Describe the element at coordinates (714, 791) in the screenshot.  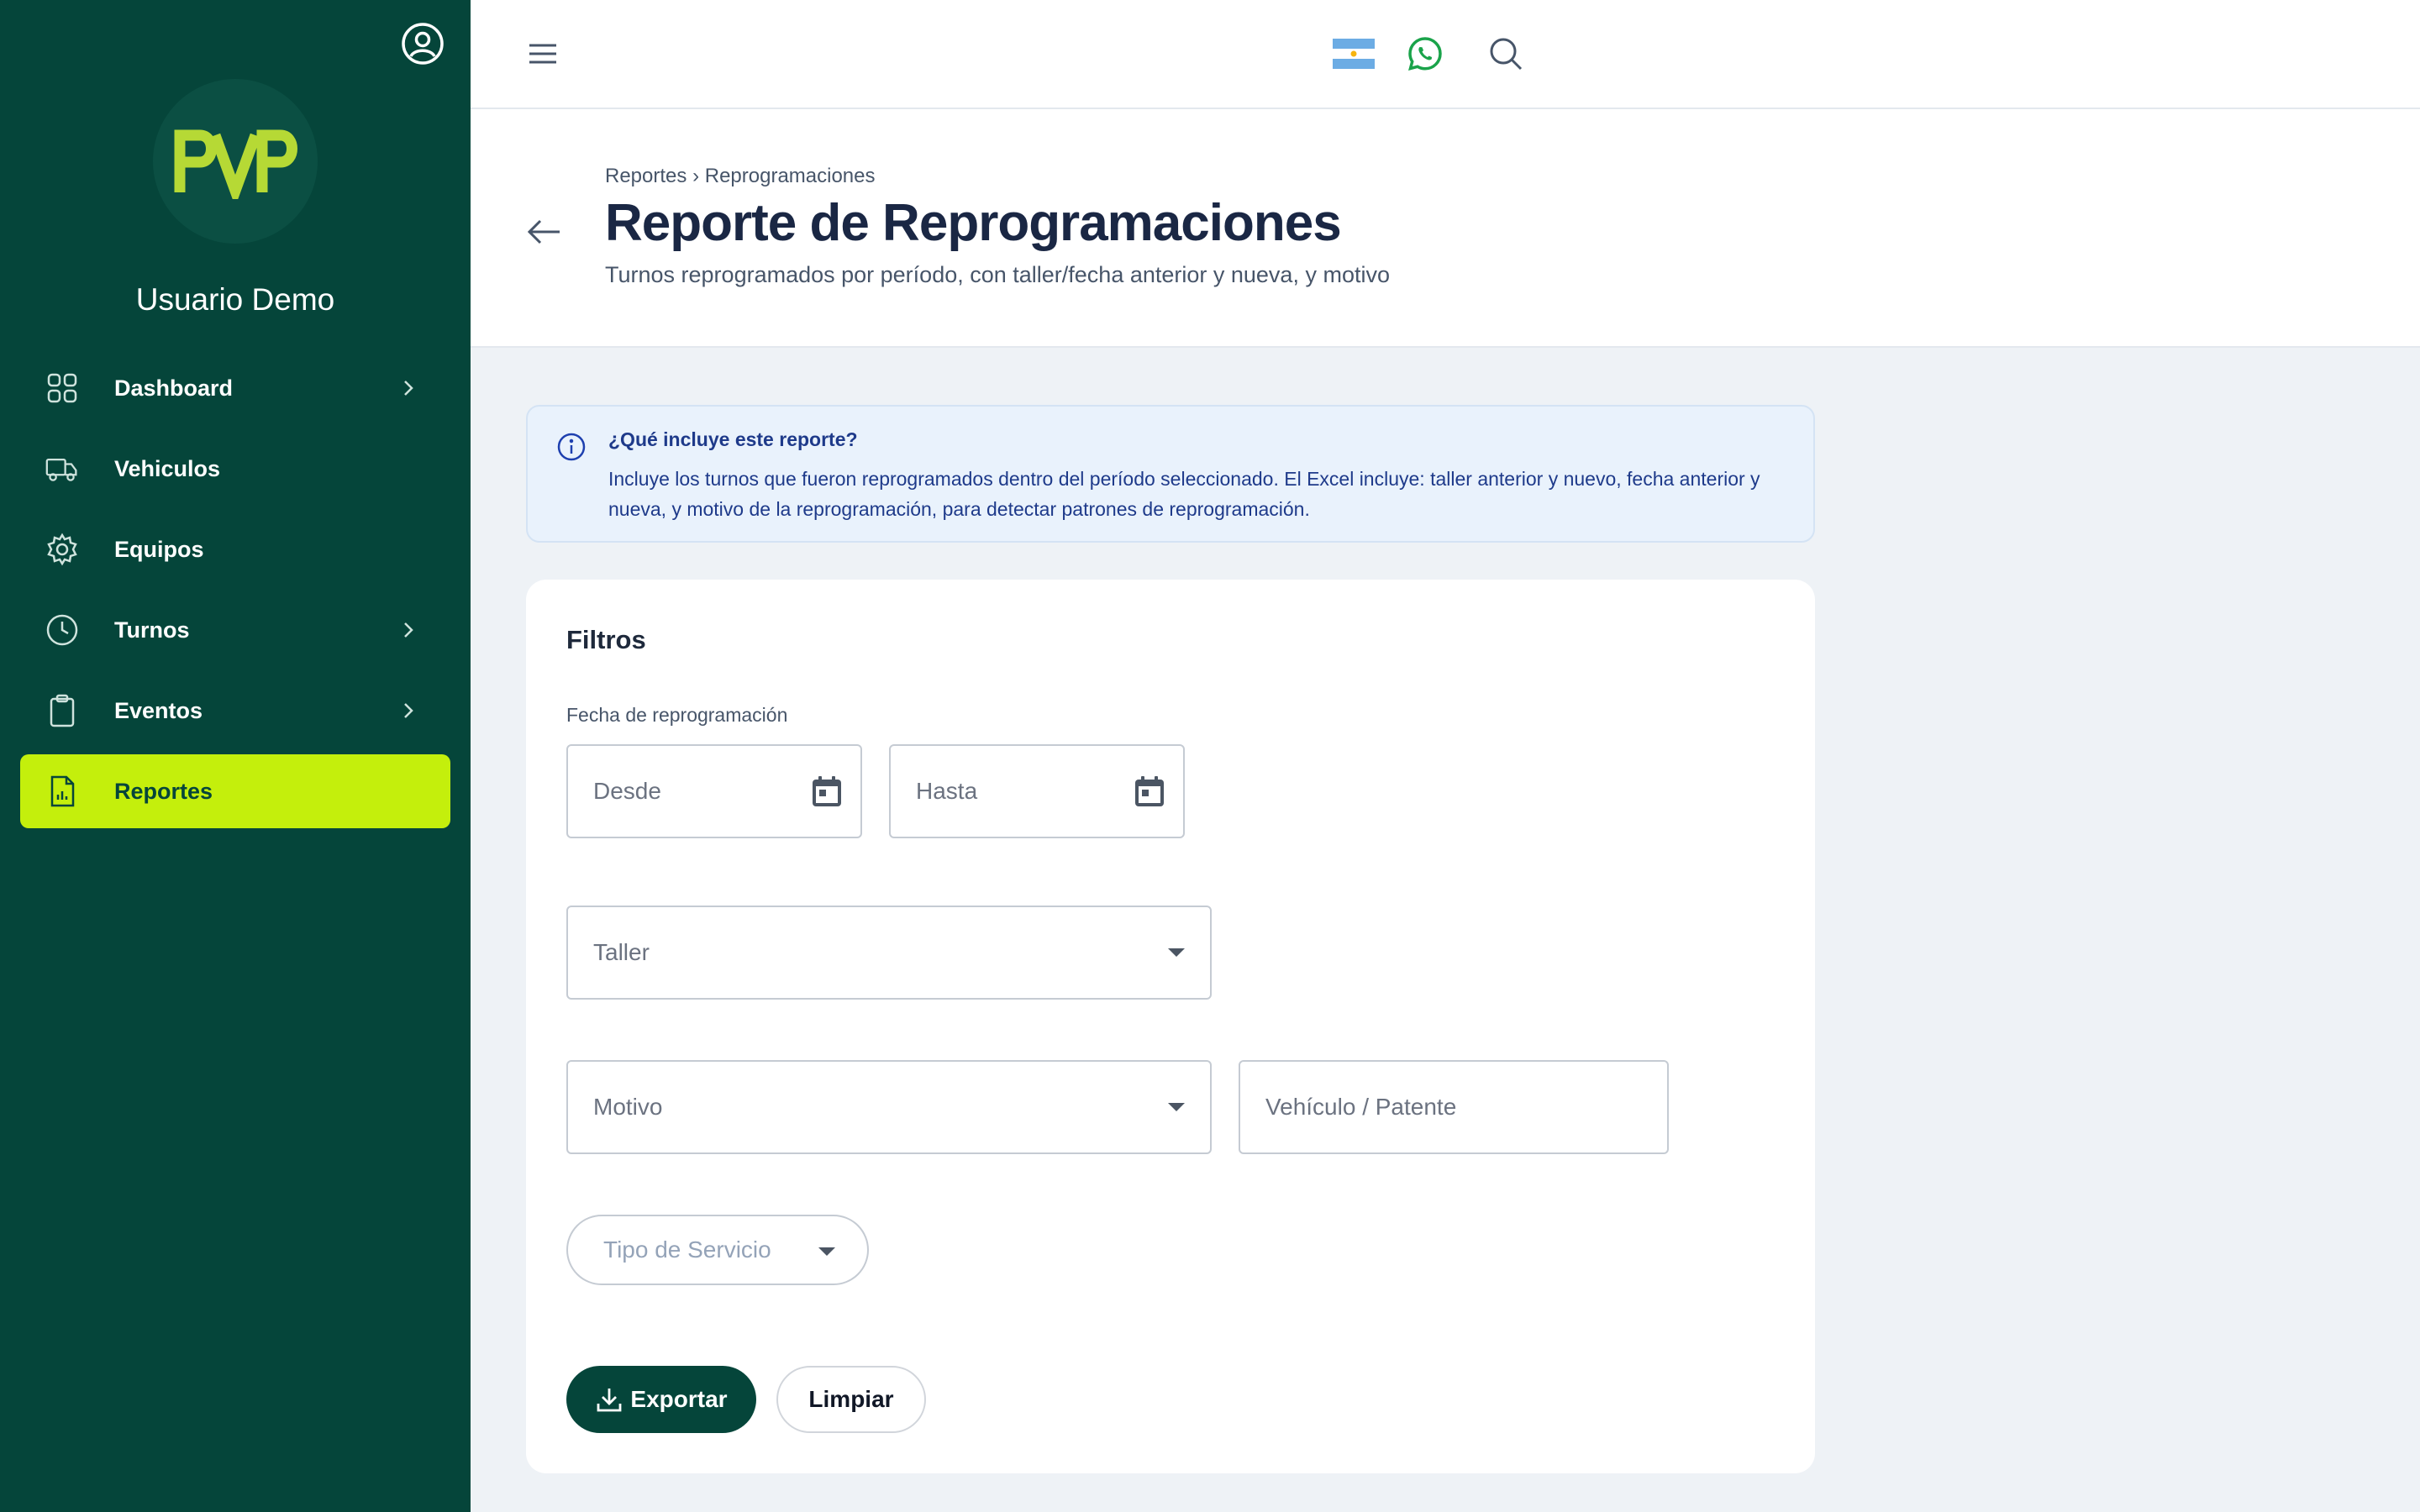
I see `desde-date-input: Desde` at that location.